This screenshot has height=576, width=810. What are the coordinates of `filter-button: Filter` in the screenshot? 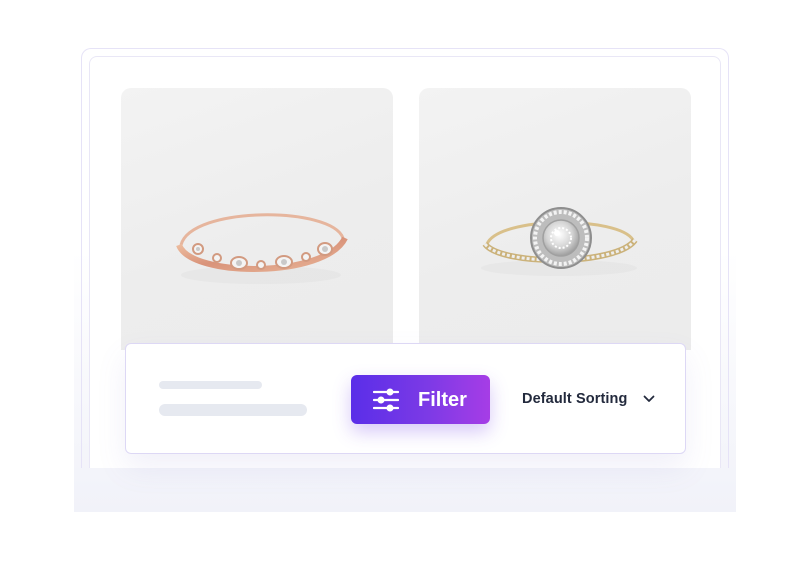 It's located at (420, 399).